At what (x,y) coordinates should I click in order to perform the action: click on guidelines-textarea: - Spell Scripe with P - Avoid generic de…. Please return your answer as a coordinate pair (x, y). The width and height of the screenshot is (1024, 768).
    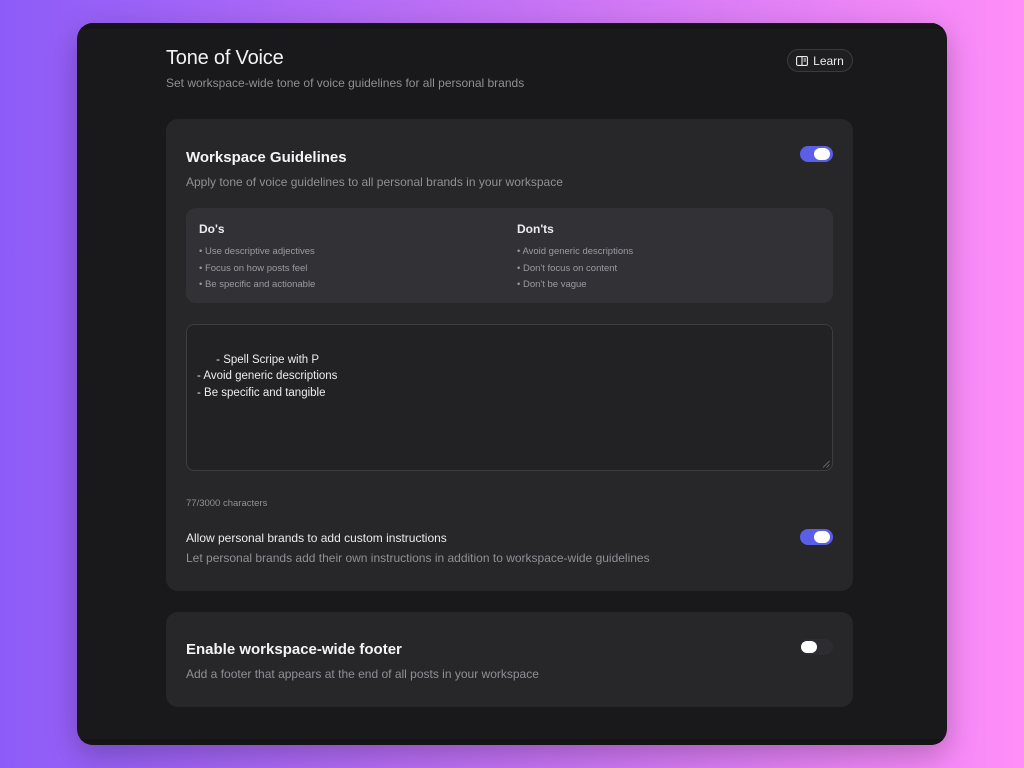
    Looking at the image, I should click on (509, 397).